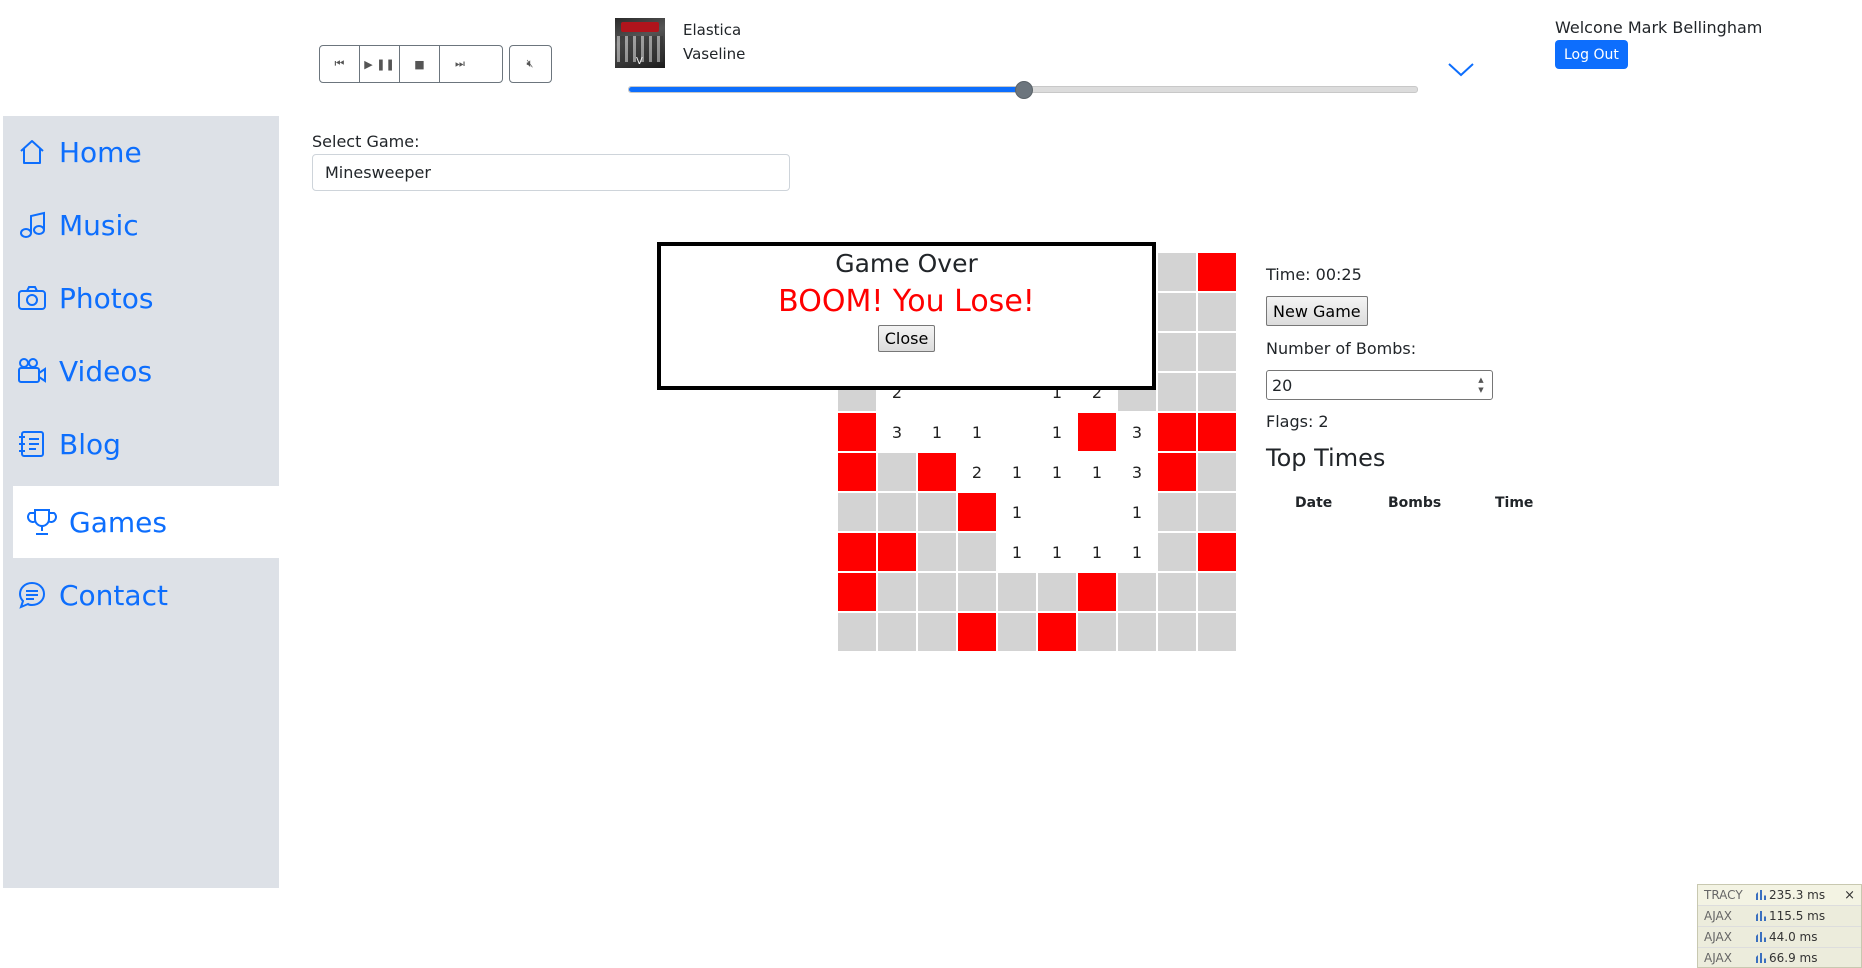  I want to click on close-icon: ×, so click(1849, 895).